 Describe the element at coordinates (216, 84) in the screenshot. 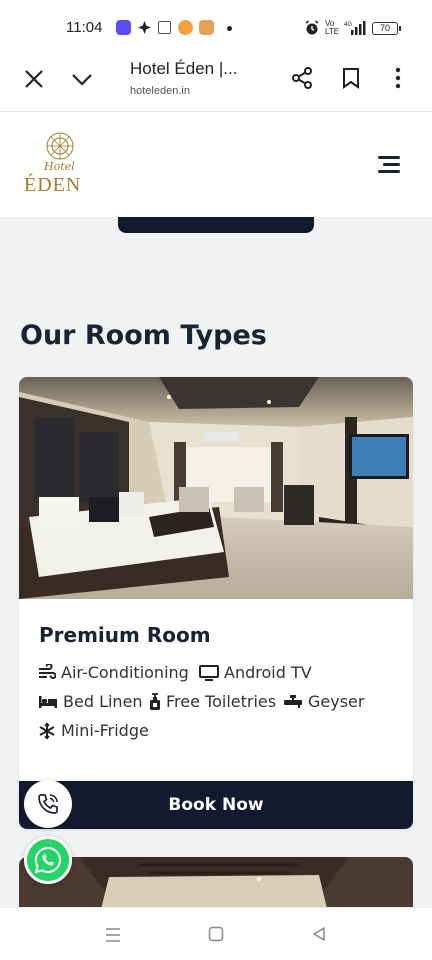

I see `browser-toolbar: Hotel Éden |... hoteleden.in` at that location.